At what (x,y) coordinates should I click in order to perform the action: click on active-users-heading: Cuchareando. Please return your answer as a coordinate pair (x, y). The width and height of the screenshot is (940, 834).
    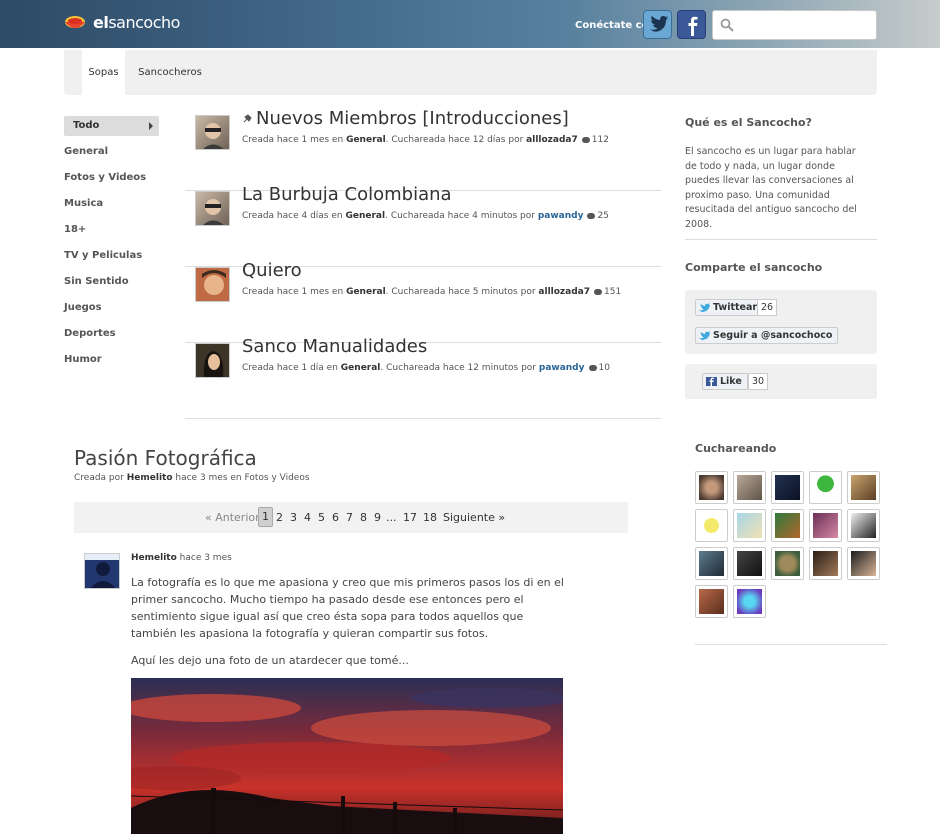
    Looking at the image, I should click on (736, 448).